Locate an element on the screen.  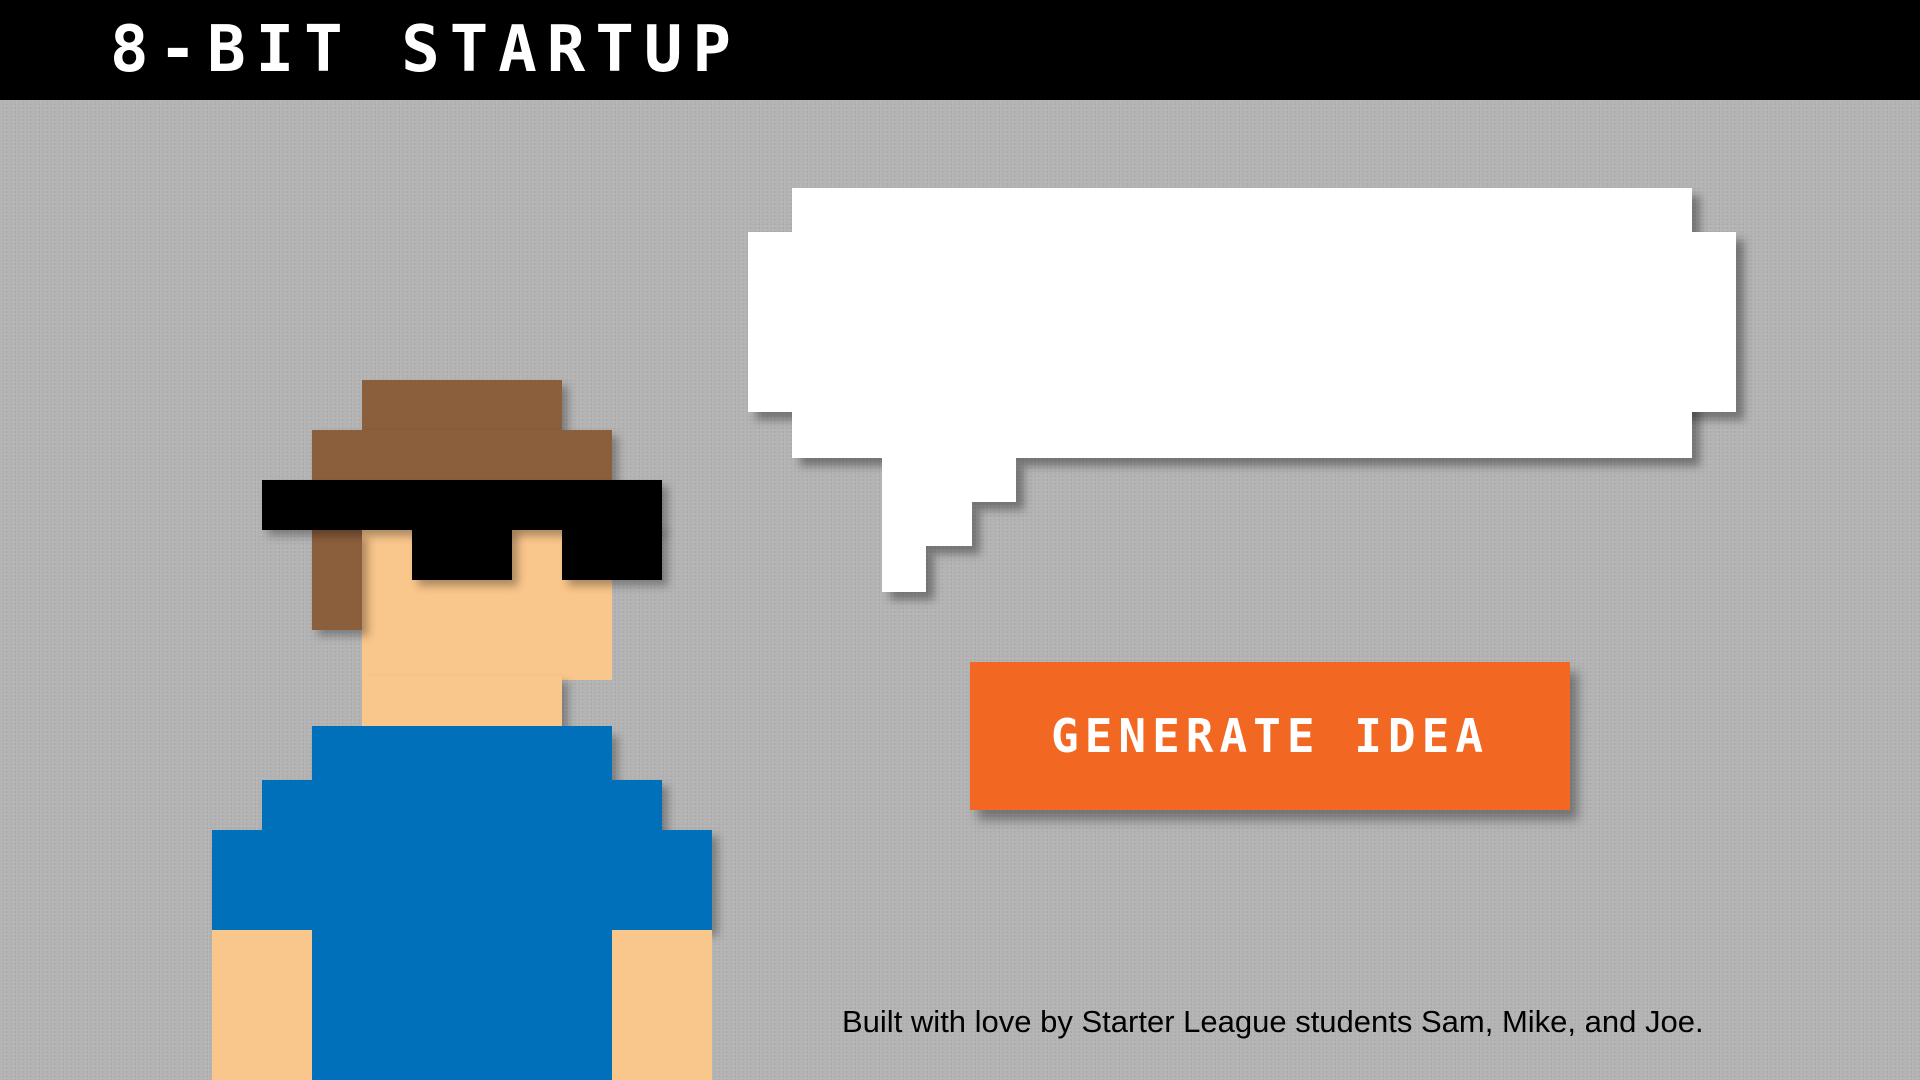
header-bar: 8-BIT STARTUP is located at coordinates (960, 50).